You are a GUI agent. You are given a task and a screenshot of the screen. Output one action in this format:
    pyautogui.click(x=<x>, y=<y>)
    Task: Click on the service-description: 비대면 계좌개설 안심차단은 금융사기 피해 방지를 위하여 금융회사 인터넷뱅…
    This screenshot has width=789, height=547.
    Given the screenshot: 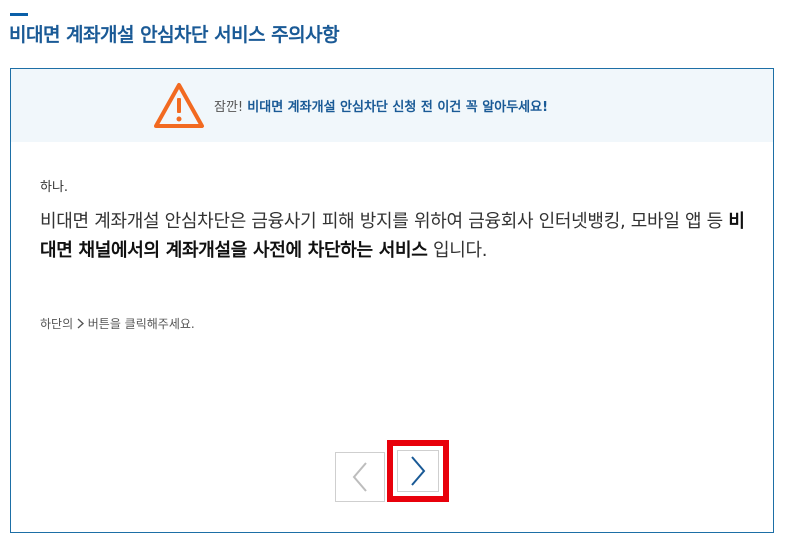 What is the action you would take?
    pyautogui.click(x=400, y=236)
    